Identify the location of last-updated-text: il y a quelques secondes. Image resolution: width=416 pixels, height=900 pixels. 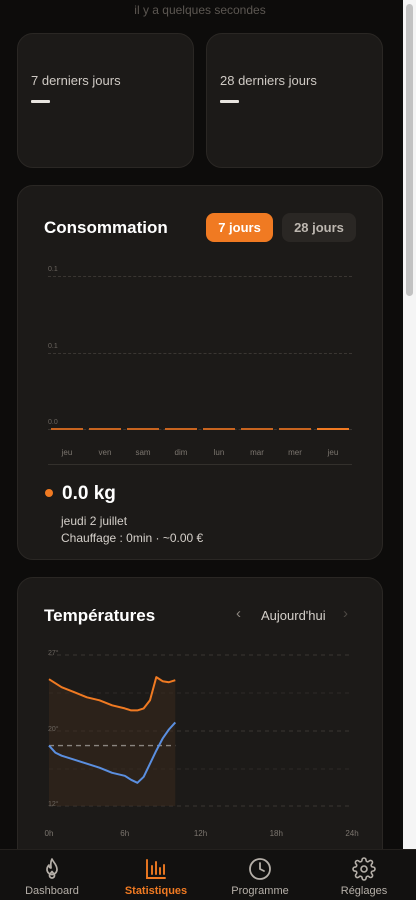
(200, 10).